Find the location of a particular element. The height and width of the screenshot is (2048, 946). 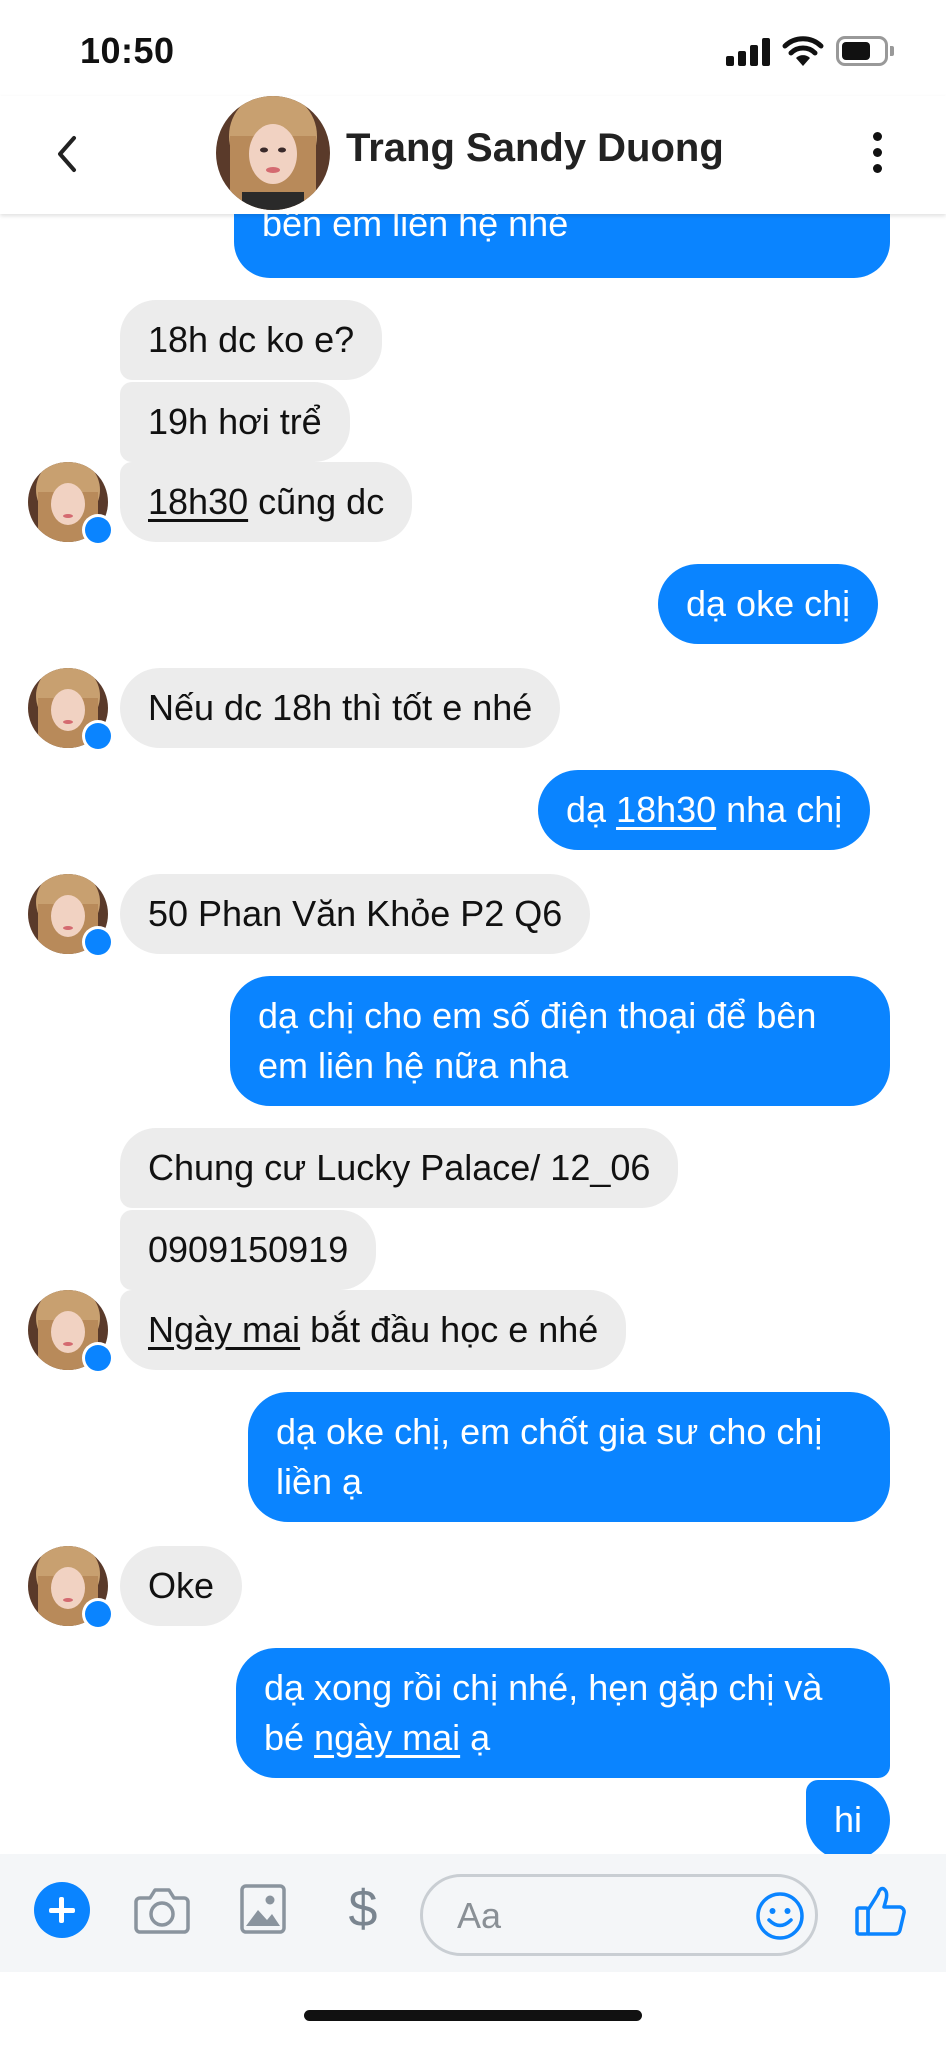

message-bubble-incoming: Nếu dc 18h thì tốt e nhé is located at coordinates (340, 708).